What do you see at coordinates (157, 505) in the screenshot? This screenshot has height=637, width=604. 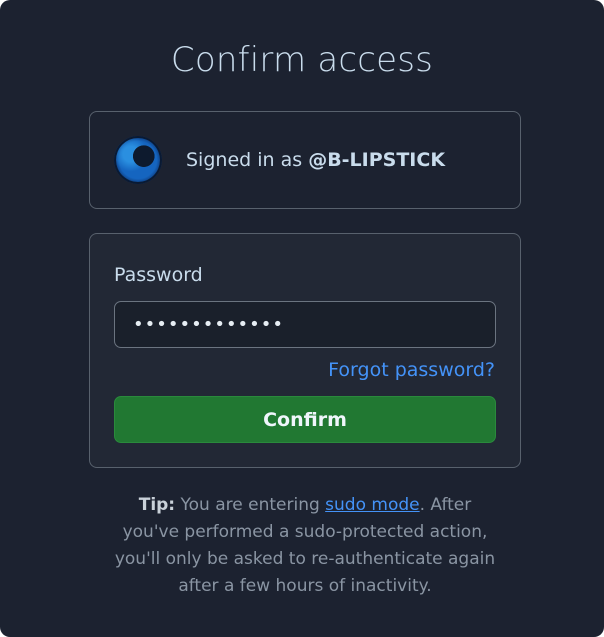 I see `tip-label: Tip:` at bounding box center [157, 505].